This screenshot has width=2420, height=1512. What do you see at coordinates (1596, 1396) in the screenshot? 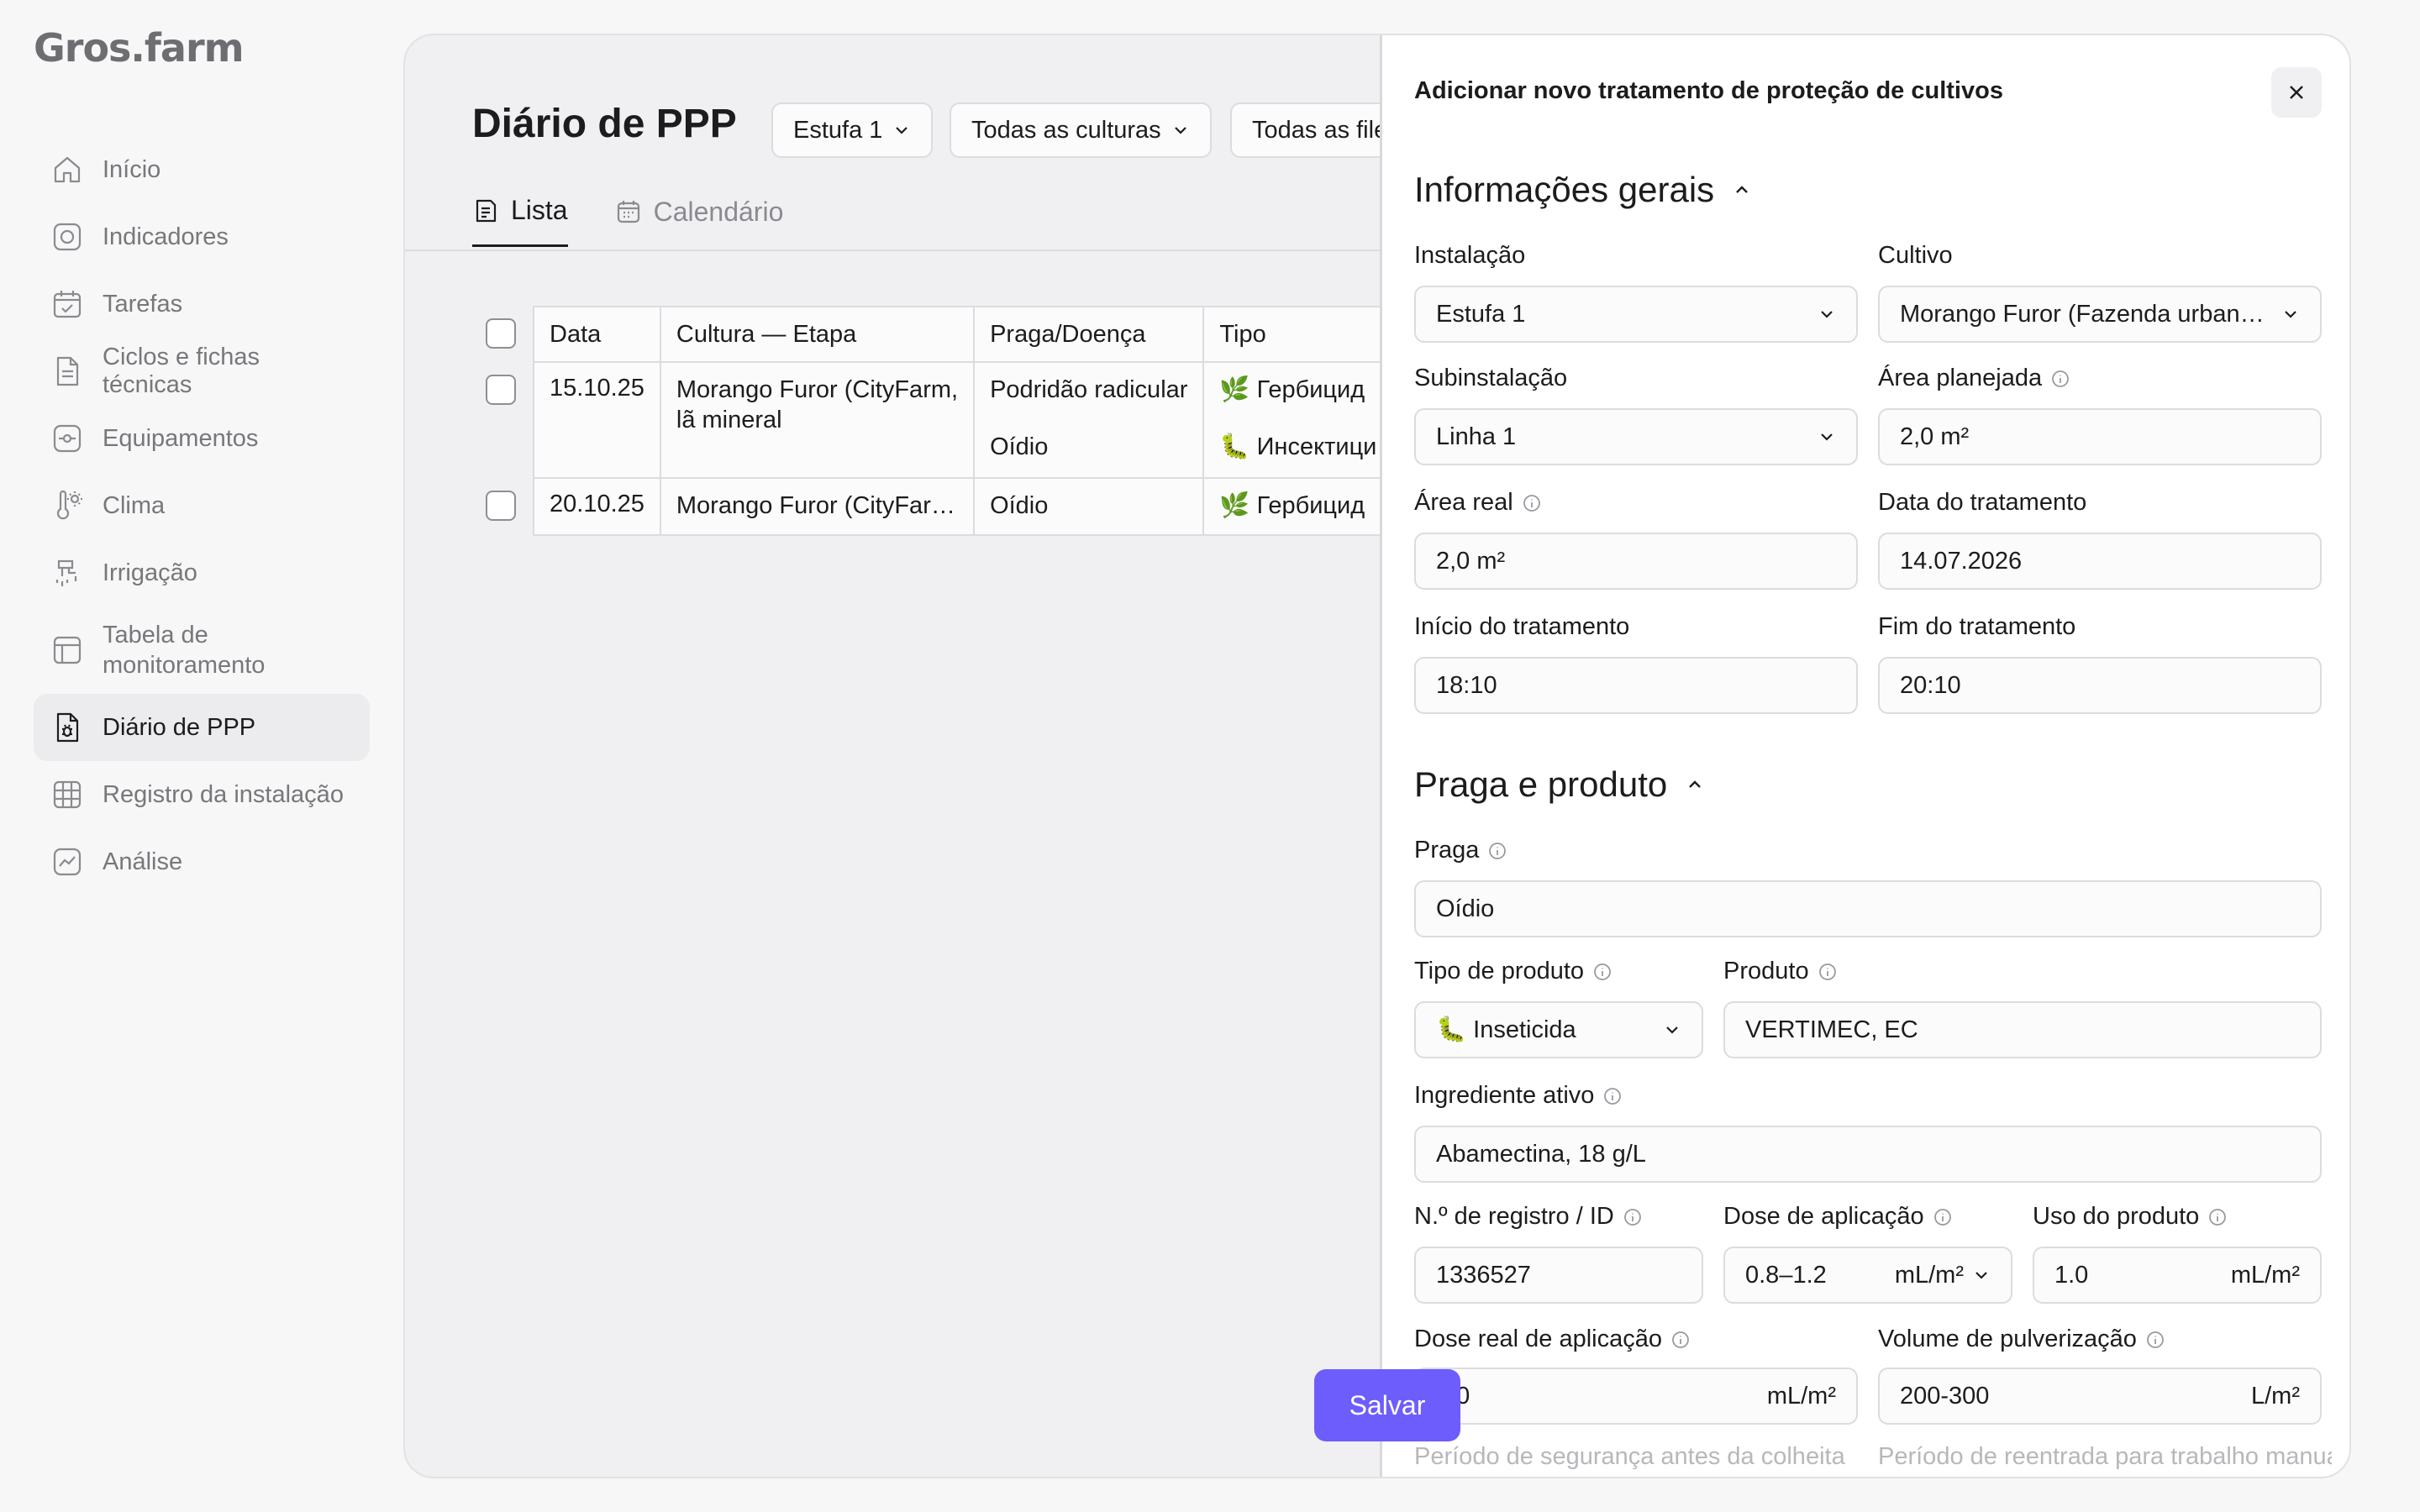
I see `field-value: 1.0` at bounding box center [1596, 1396].